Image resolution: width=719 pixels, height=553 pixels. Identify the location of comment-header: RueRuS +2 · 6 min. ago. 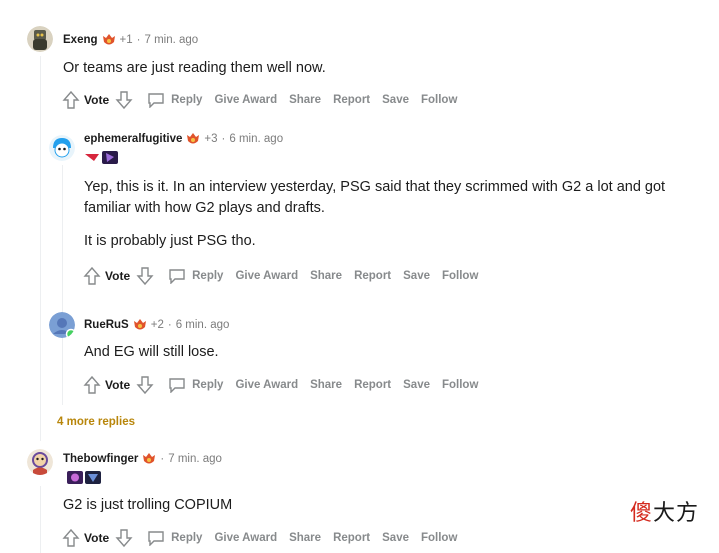
(156, 325).